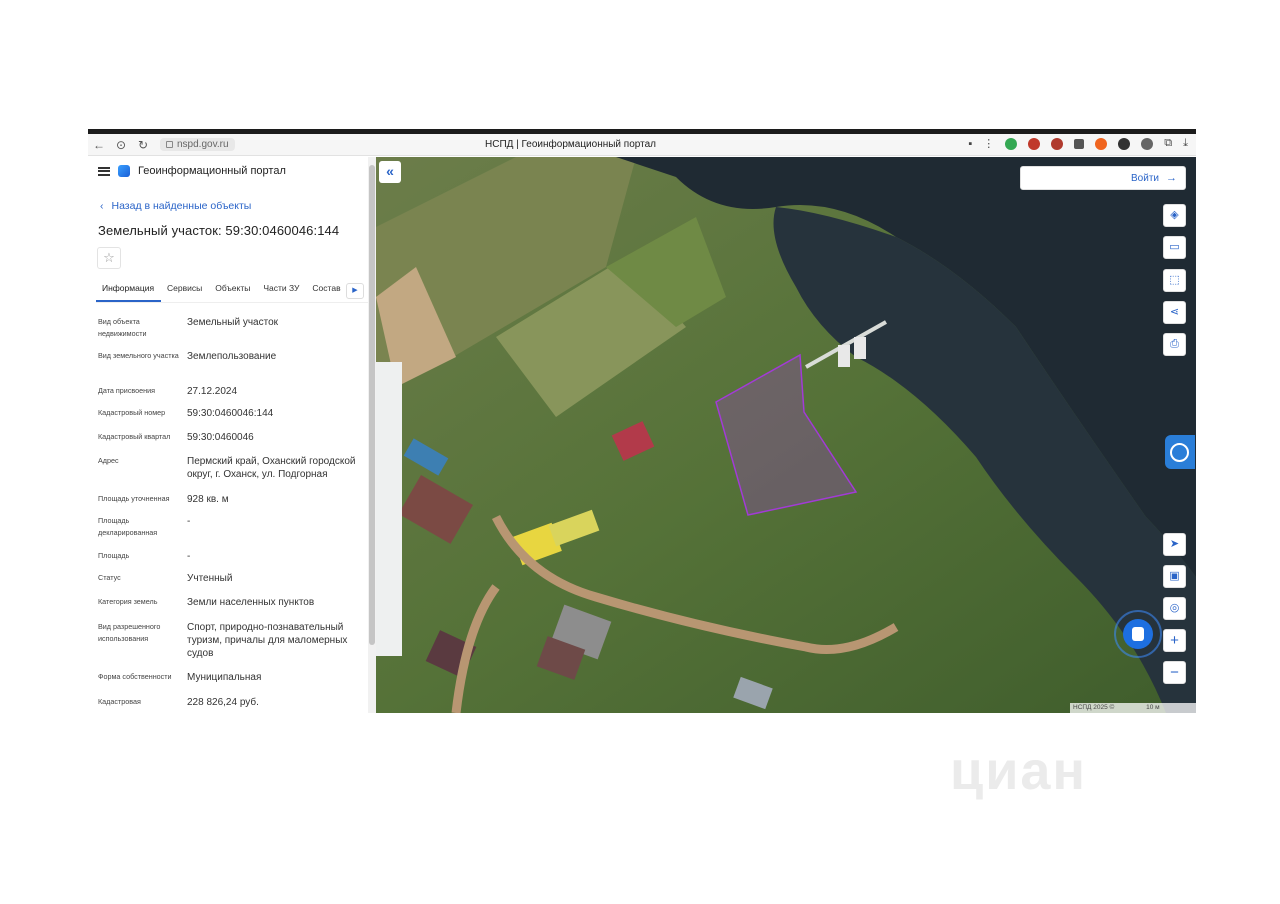  I want to click on shield-extension-icon, so click(1011, 143).